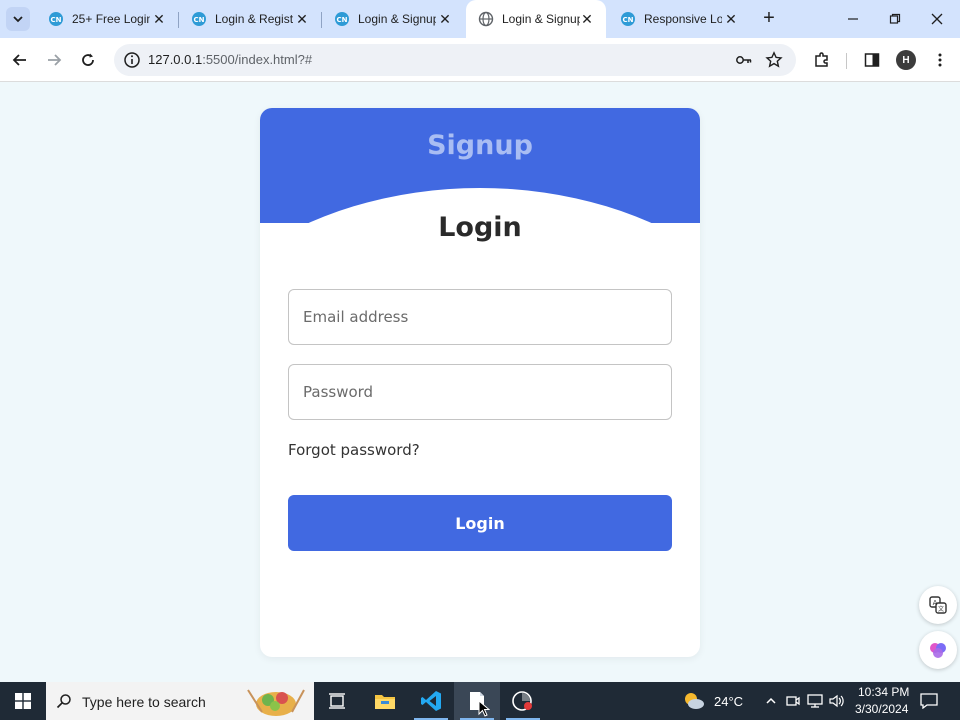  What do you see at coordinates (846, 61) in the screenshot?
I see `toolbar-divider` at bounding box center [846, 61].